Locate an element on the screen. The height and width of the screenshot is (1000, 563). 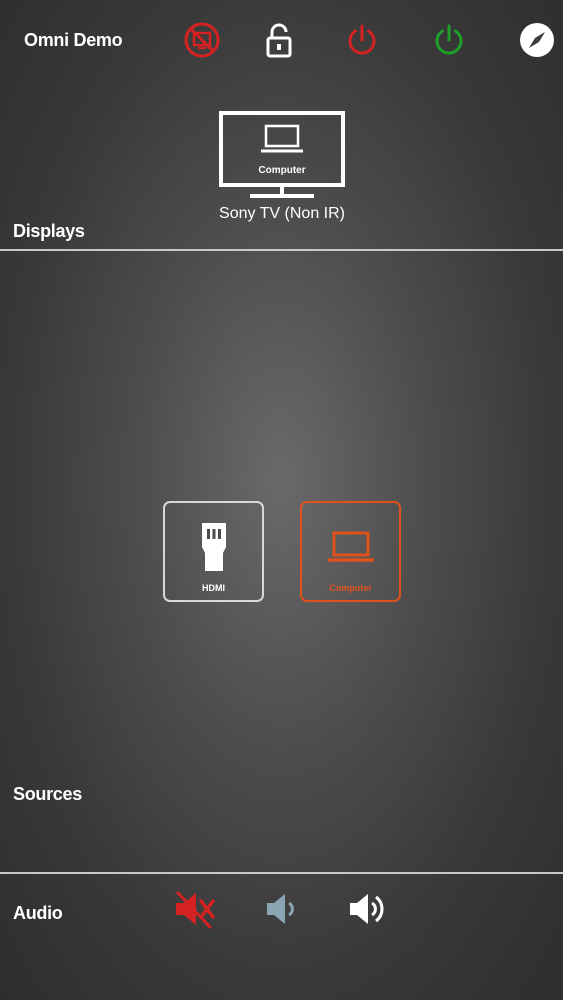
source-label-computer: Computer is located at coordinates (350, 588).